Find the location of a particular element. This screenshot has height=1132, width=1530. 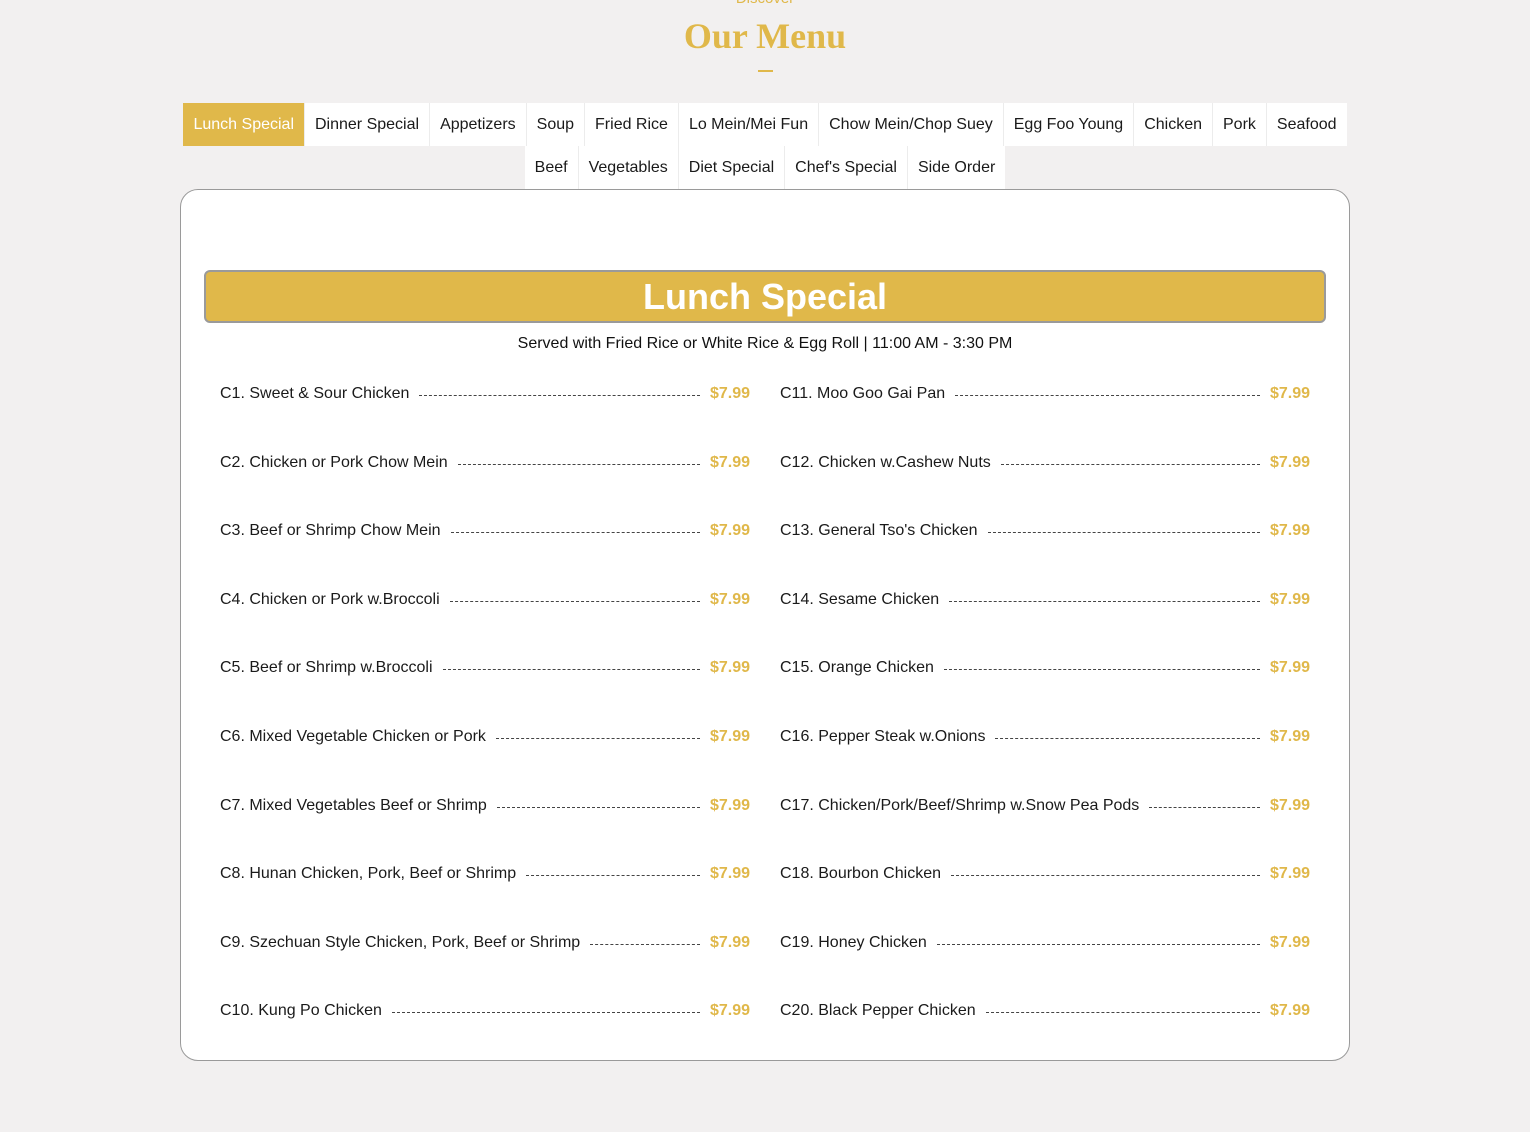

menu-item: C20. Black Pepper Chicken $7.99 is located at coordinates (1045, 1031).